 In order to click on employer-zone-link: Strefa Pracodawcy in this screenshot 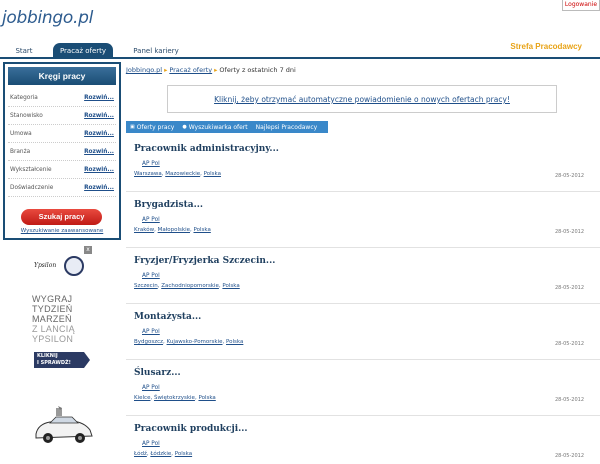, I will do `click(546, 46)`.